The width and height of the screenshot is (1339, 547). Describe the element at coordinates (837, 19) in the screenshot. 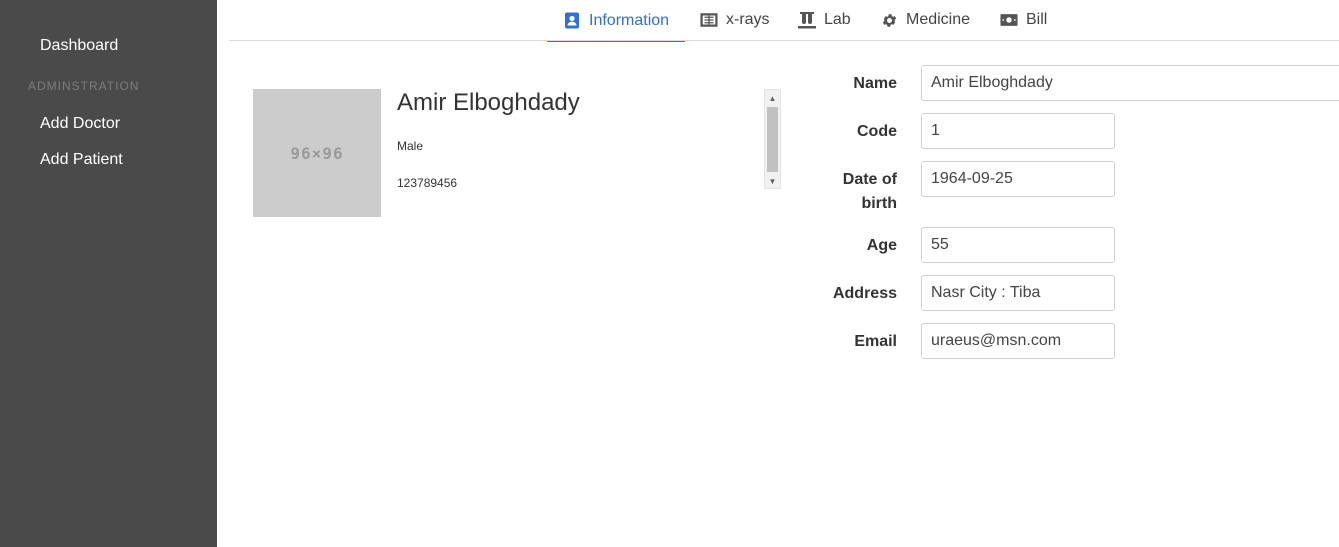

I see `tab-lab-label: Lab` at that location.